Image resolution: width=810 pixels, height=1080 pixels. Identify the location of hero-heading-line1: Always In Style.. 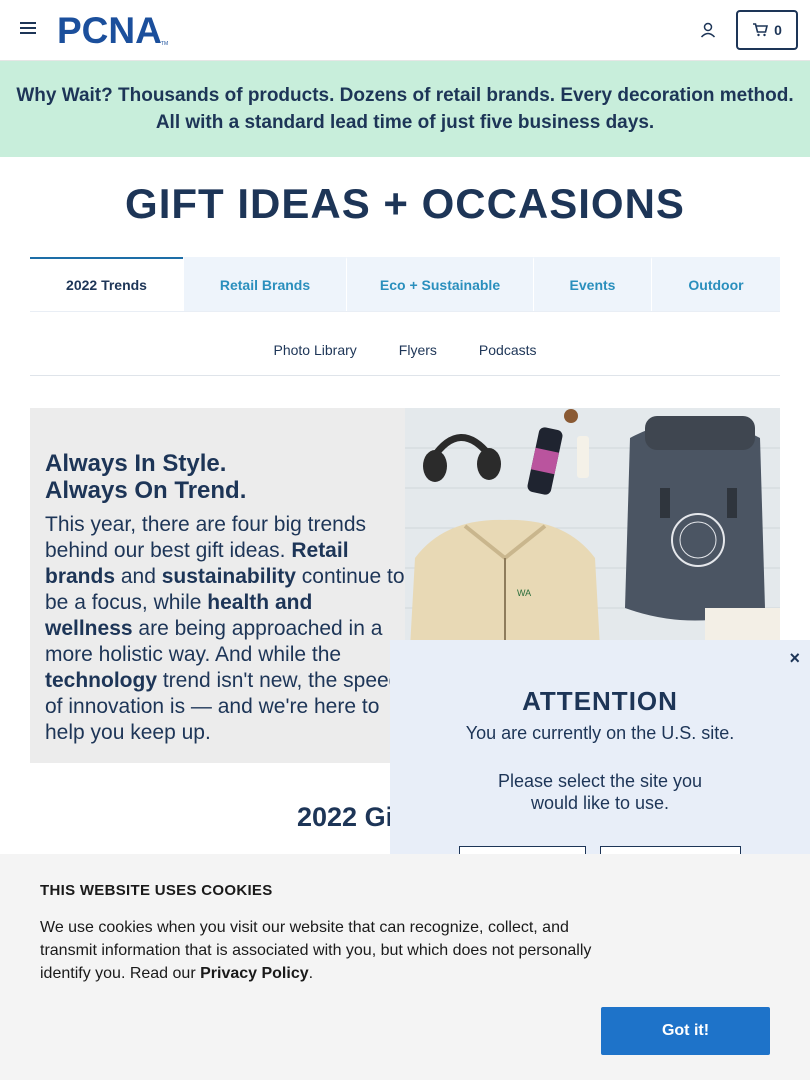
(136, 463).